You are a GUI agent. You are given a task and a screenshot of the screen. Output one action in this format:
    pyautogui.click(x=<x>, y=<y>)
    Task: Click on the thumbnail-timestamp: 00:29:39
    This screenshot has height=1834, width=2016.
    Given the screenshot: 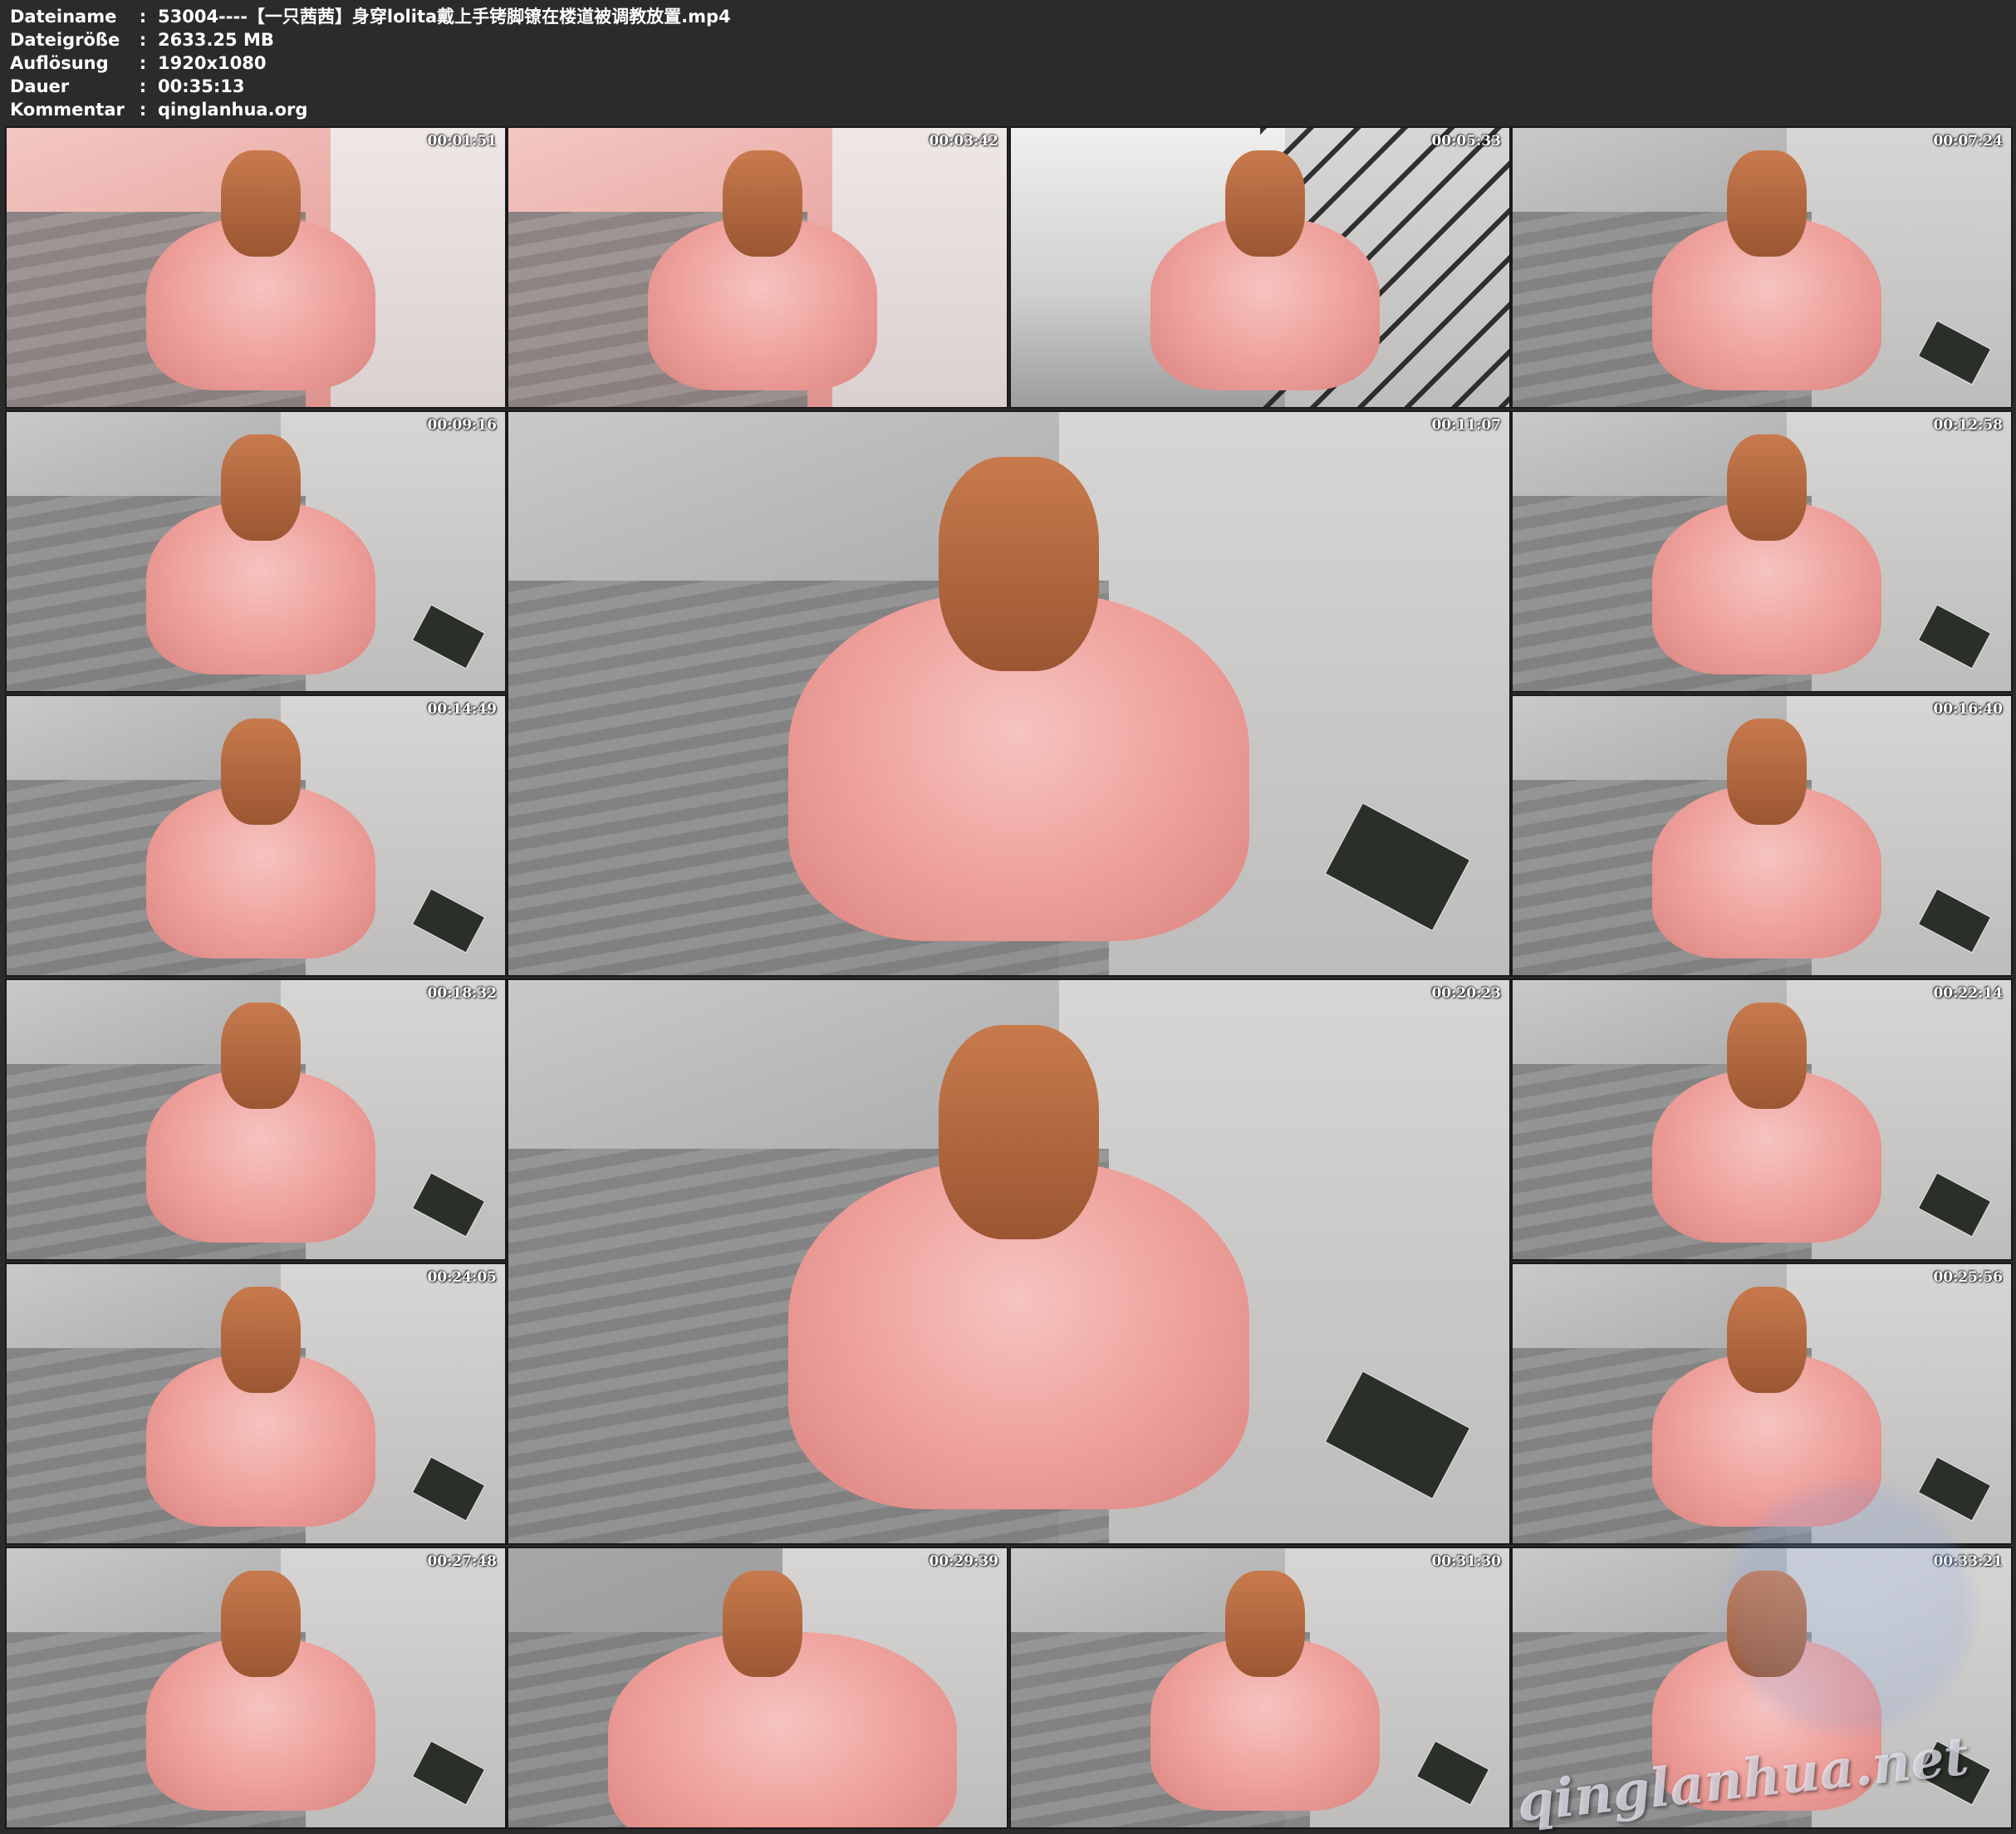 What is the action you would take?
    pyautogui.click(x=964, y=1561)
    